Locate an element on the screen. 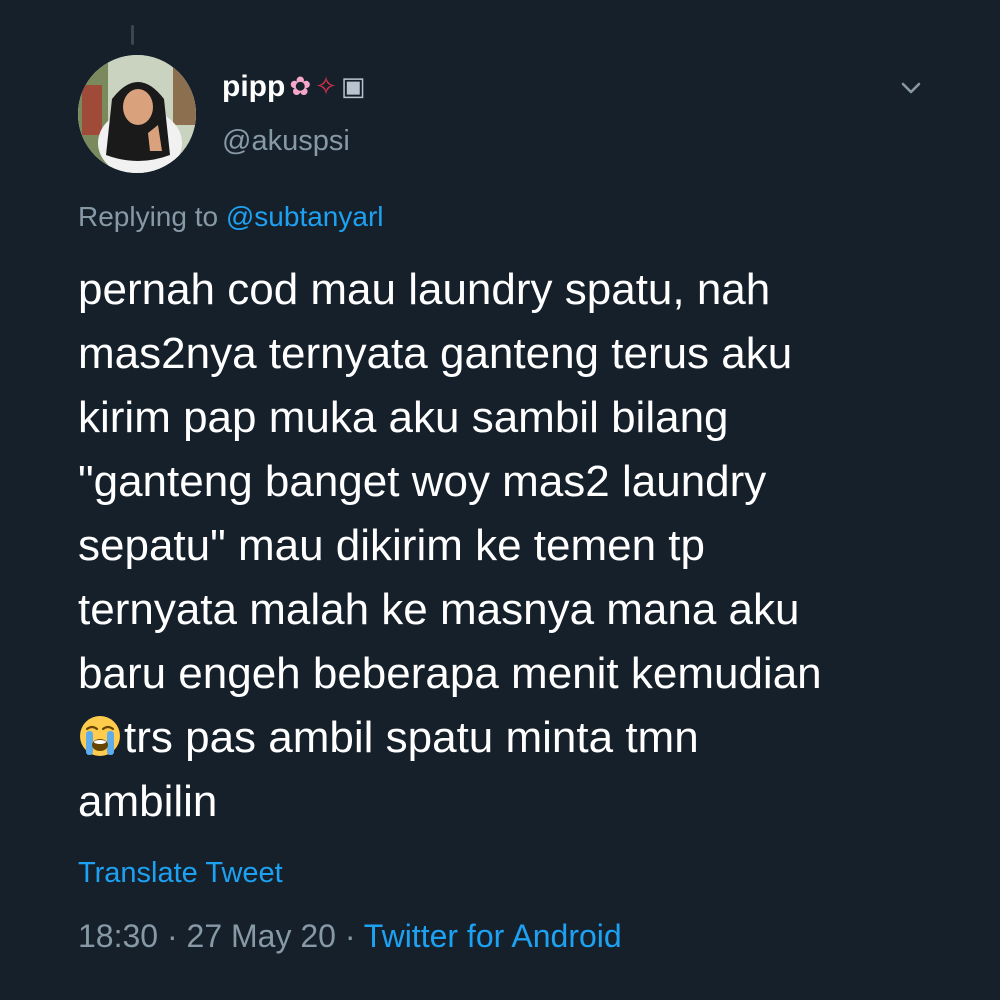 This screenshot has height=1000, width=1000. user-handle: @akuspsi is located at coordinates (286, 141).